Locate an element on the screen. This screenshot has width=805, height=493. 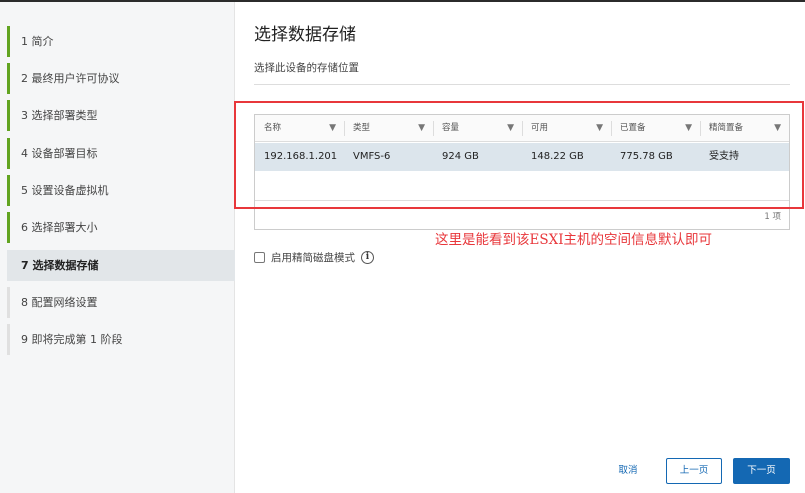
thin-disk-label: 启用精简磁盘模式 is located at coordinates (313, 257).